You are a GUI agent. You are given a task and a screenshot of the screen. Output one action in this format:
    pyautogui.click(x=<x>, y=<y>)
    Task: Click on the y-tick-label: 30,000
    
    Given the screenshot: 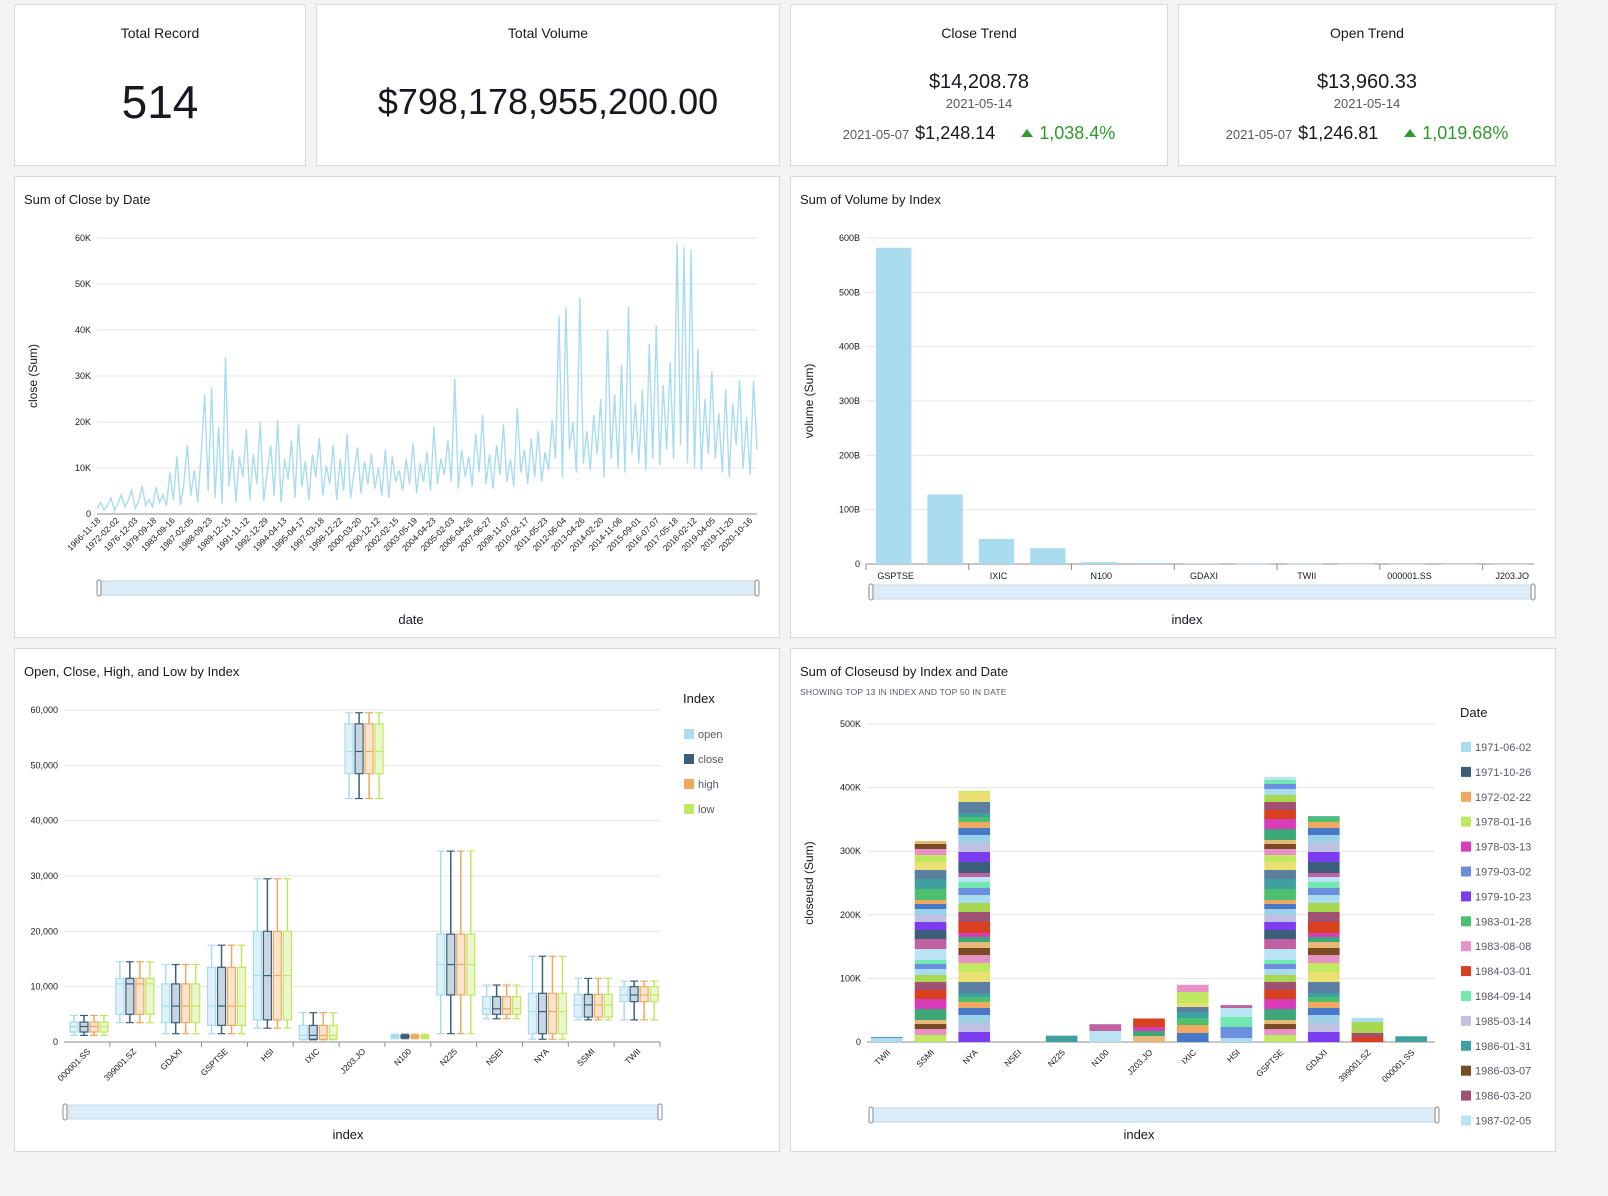 What is the action you would take?
    pyautogui.click(x=44, y=876)
    